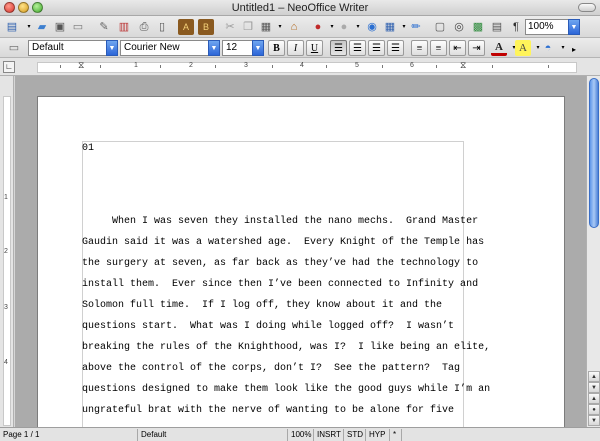 Image resolution: width=600 pixels, height=441 pixels. I want to click on numbering-icon: ≡, so click(419, 48).